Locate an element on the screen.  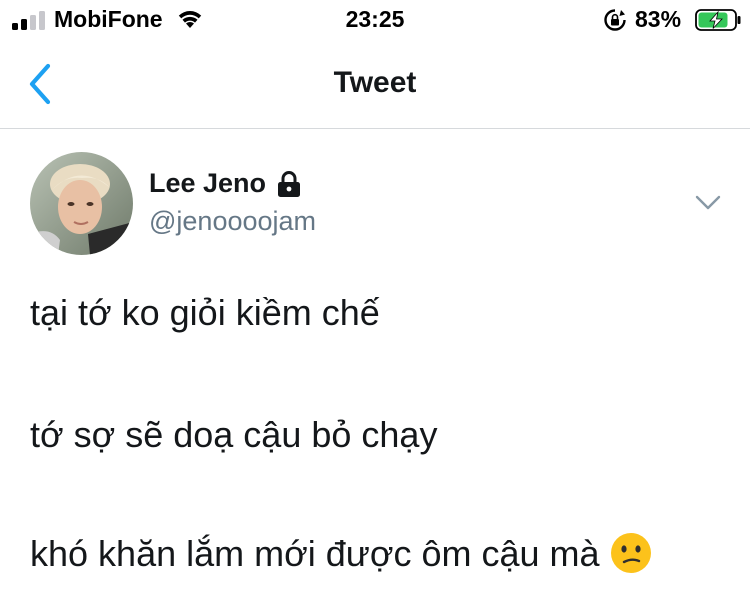
profile-photo is located at coordinates (81, 203).